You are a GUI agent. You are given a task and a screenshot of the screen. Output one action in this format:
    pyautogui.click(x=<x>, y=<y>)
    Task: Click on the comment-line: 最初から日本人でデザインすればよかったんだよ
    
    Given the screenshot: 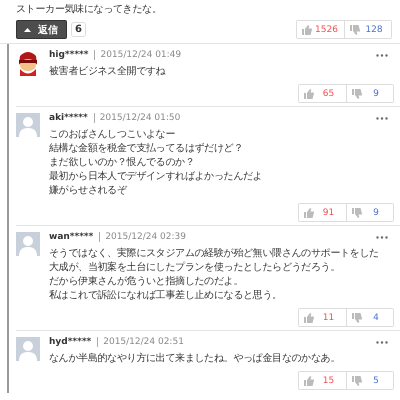 What is the action you would take?
    pyautogui.click(x=156, y=177)
    